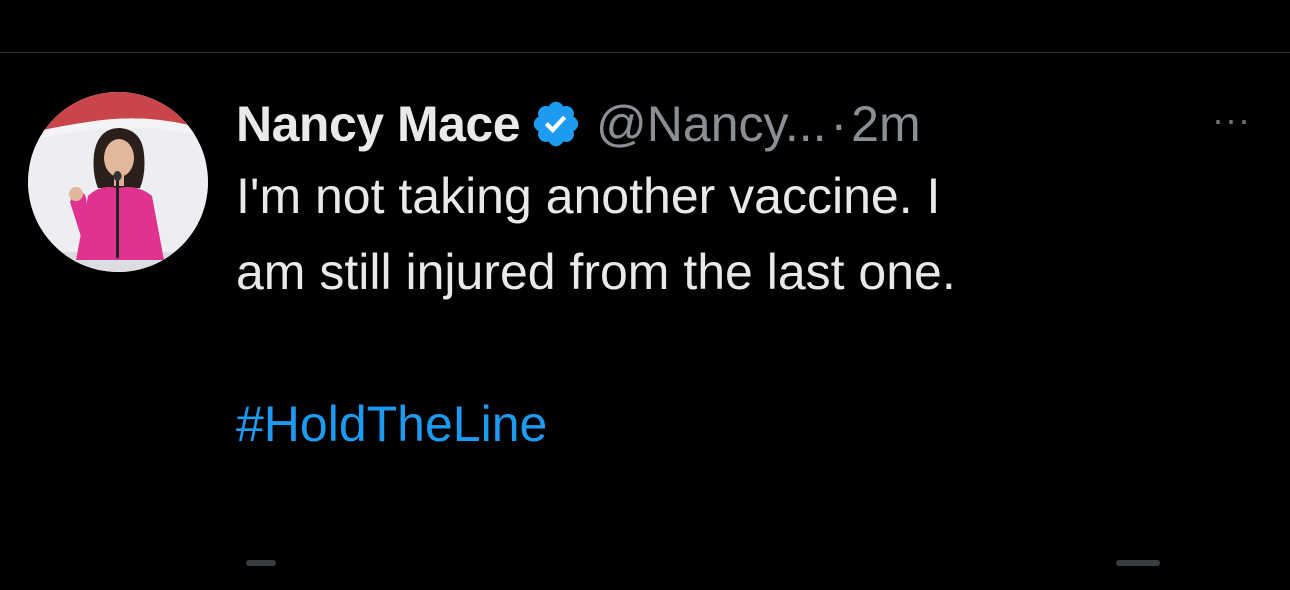 Image resolution: width=1290 pixels, height=590 pixels. I want to click on author-display-name: Nancy Mace, so click(378, 124).